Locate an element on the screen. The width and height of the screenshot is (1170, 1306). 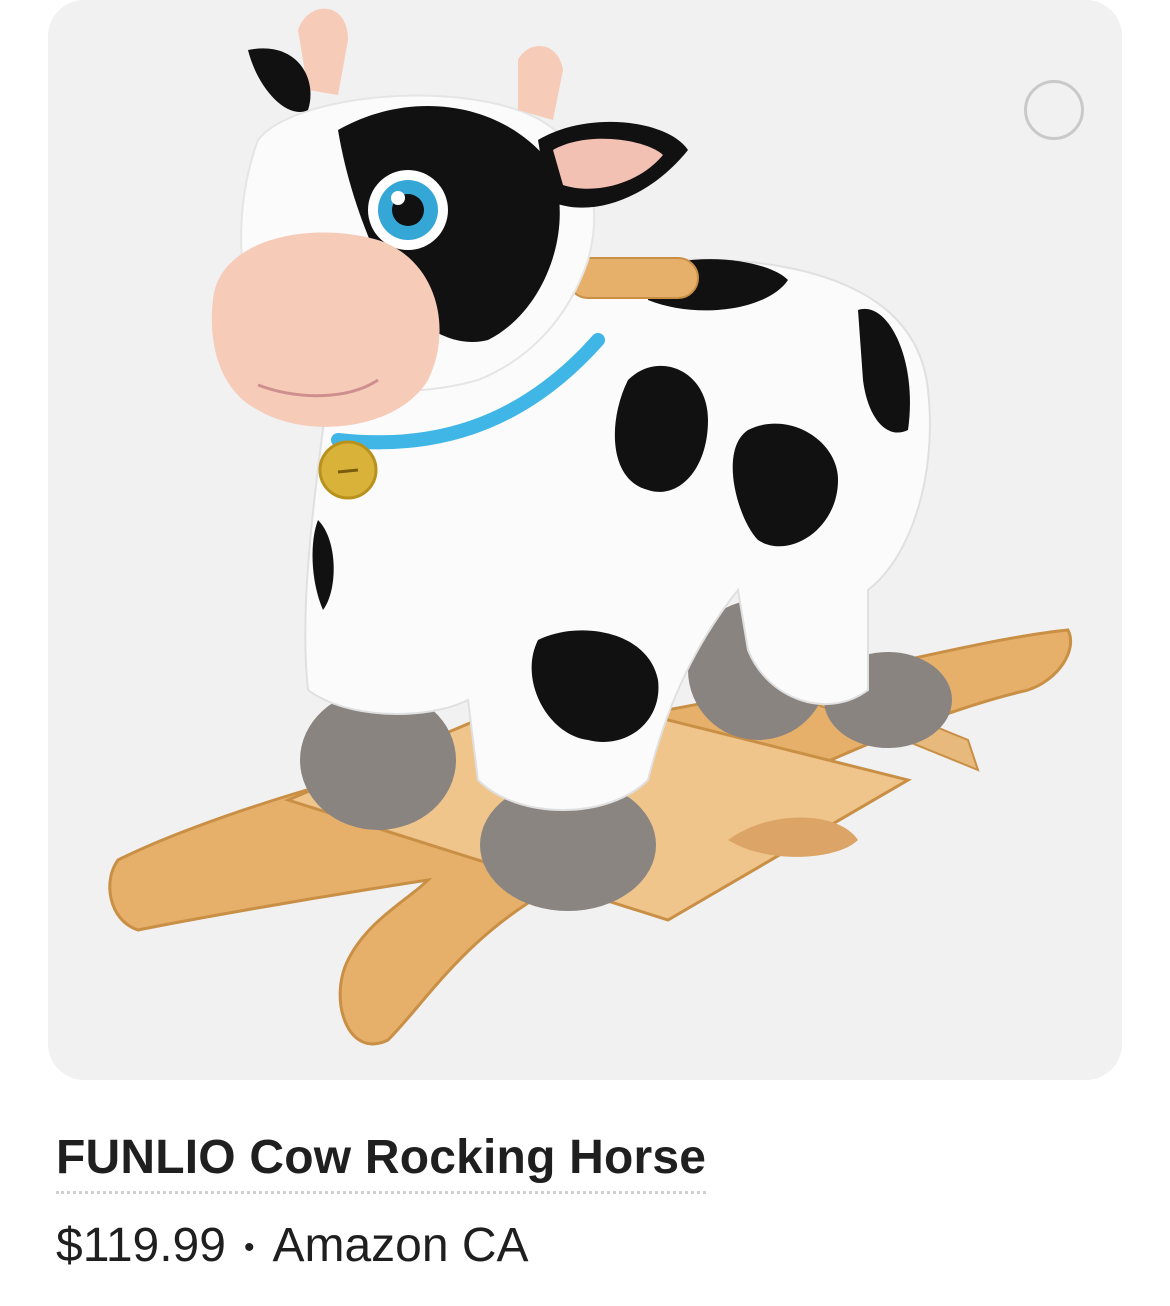
price-and-store: $119.99 • Amazon CA is located at coordinates (292, 1245).